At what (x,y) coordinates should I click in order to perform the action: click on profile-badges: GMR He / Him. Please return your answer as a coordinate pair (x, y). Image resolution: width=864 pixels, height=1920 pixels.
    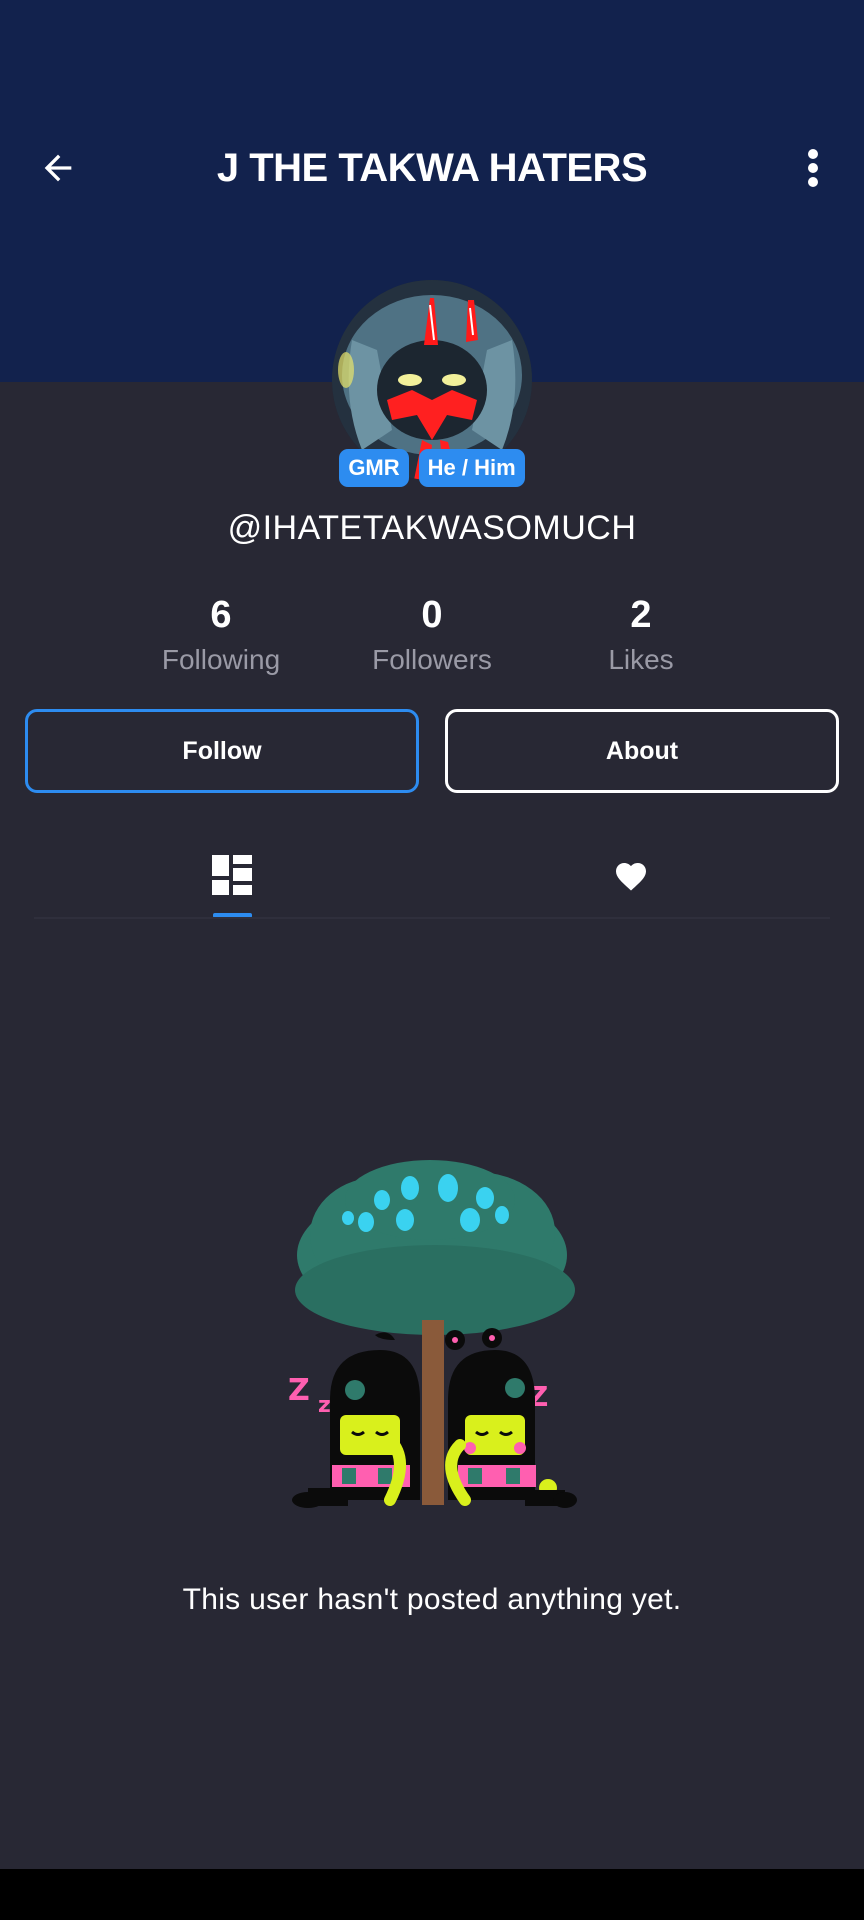
    Looking at the image, I should click on (432, 468).